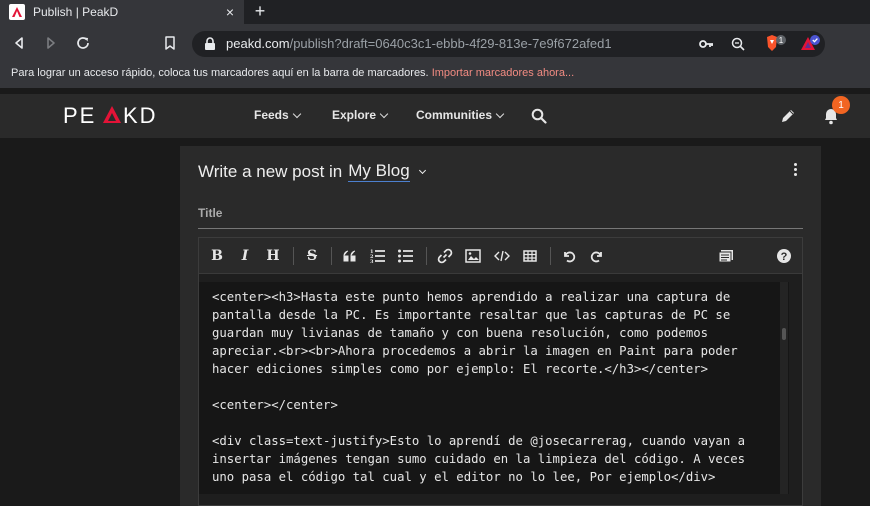  I want to click on code-icon, so click(502, 256).